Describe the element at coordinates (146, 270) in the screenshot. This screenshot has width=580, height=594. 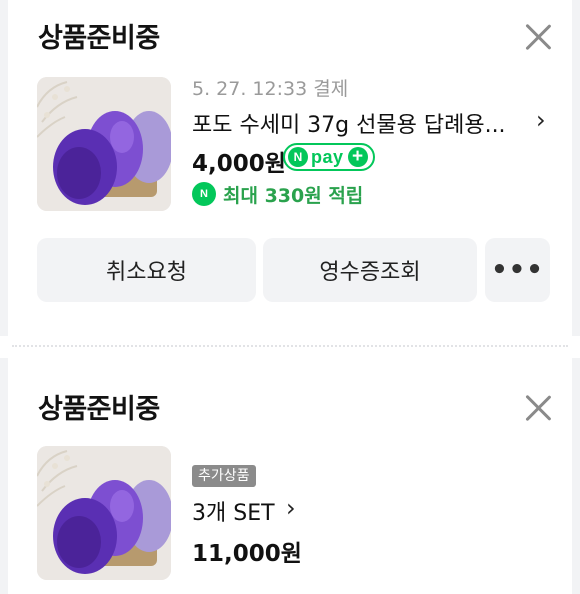
I see `cancel-request-button: 취소요청` at that location.